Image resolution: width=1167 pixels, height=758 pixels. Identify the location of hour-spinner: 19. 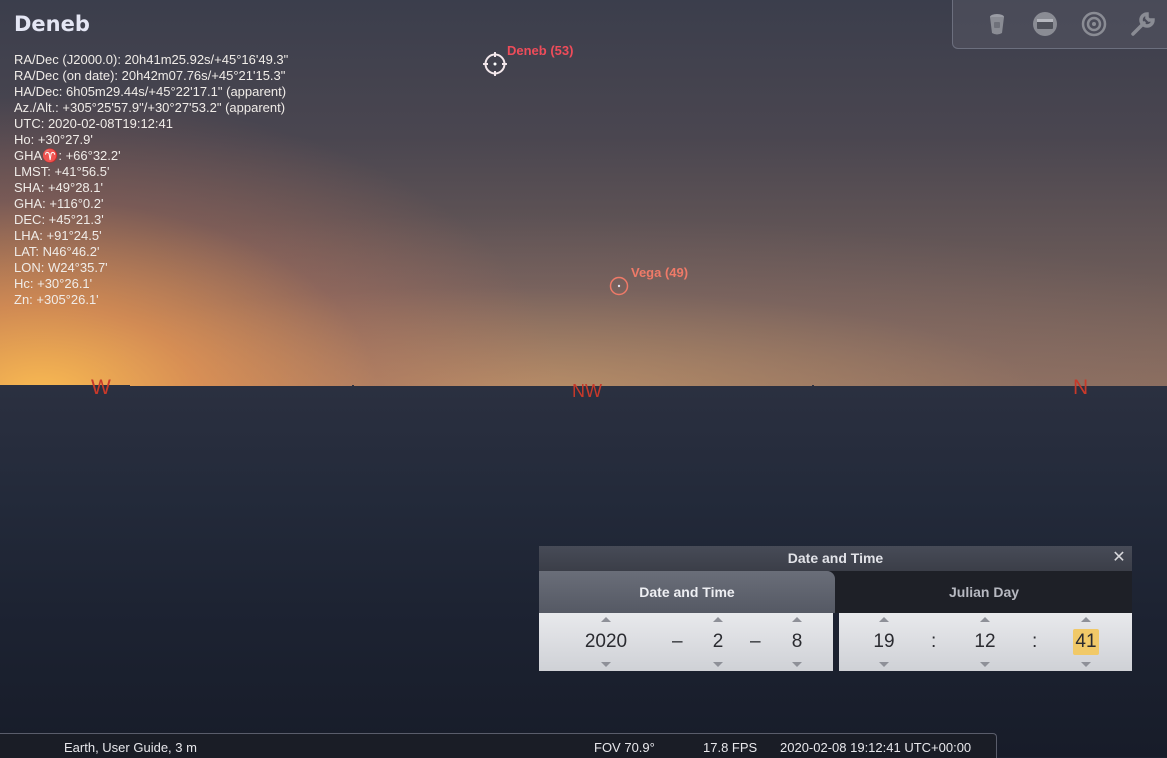
(884, 642).